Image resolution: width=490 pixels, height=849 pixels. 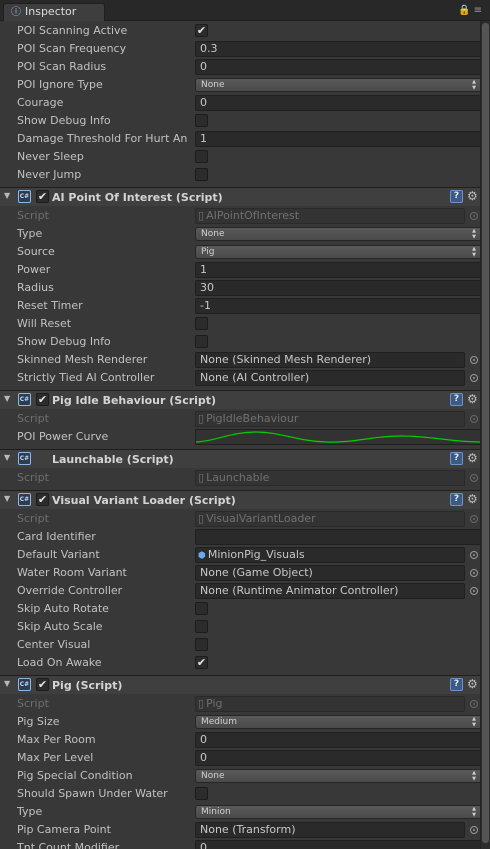 What do you see at coordinates (64, 120) in the screenshot?
I see `property-label: Show Debug Info` at bounding box center [64, 120].